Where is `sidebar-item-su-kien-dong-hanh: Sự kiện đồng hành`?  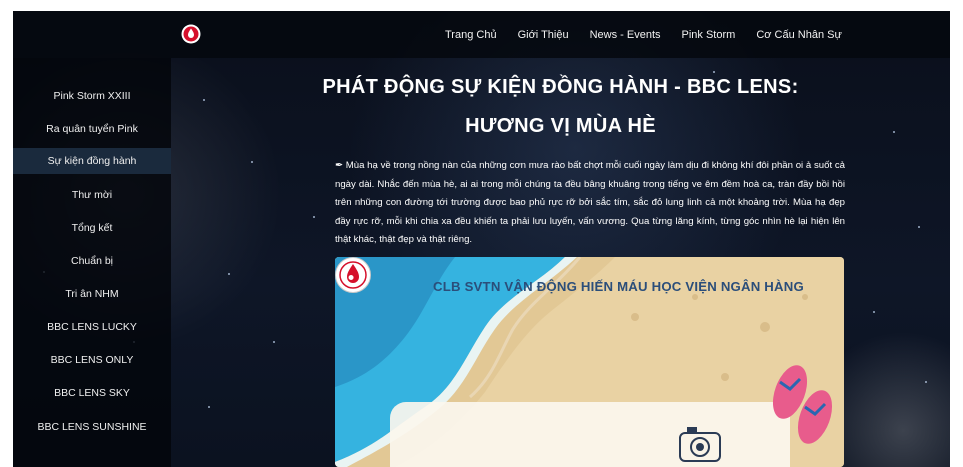
sidebar-item-su-kien-dong-hanh: Sự kiện đồng hành is located at coordinates (92, 161).